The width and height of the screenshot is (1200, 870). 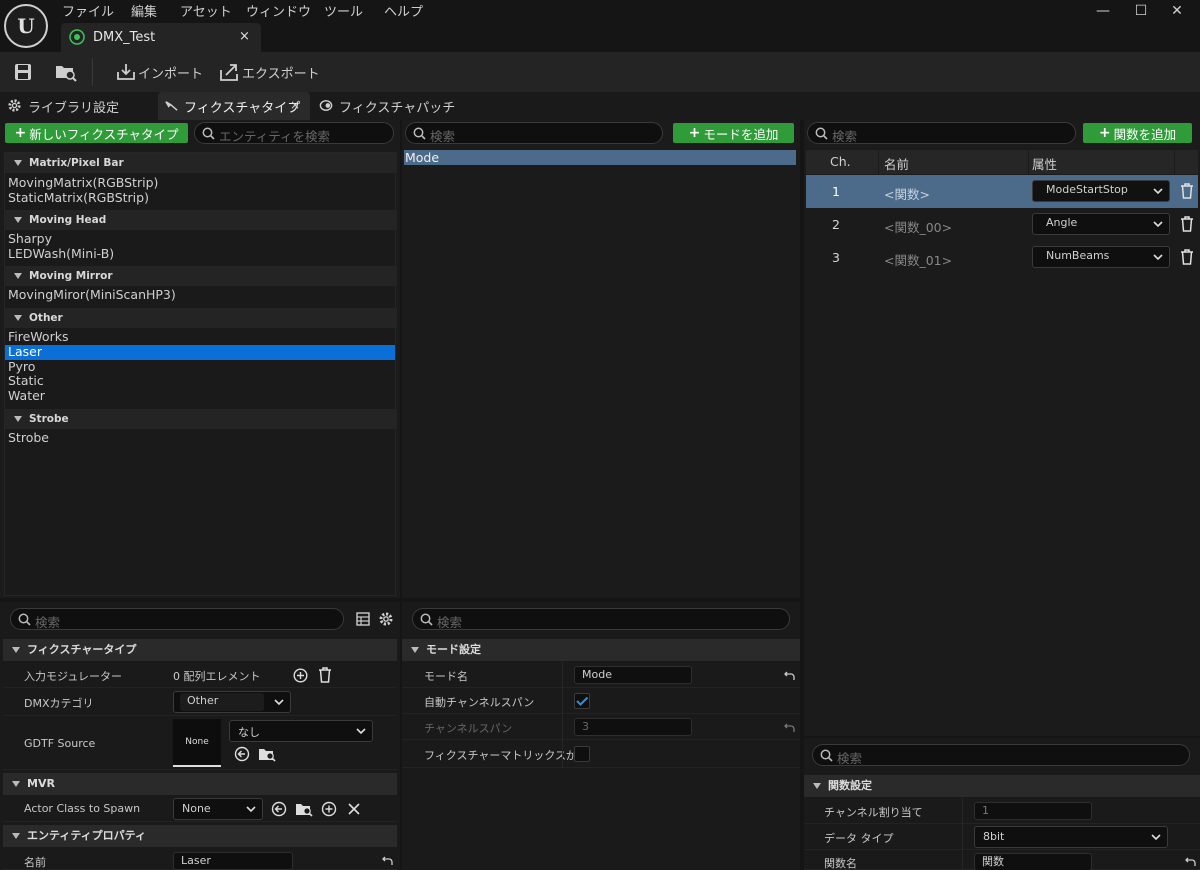 What do you see at coordinates (126, 72) in the screenshot?
I see `import-icon` at bounding box center [126, 72].